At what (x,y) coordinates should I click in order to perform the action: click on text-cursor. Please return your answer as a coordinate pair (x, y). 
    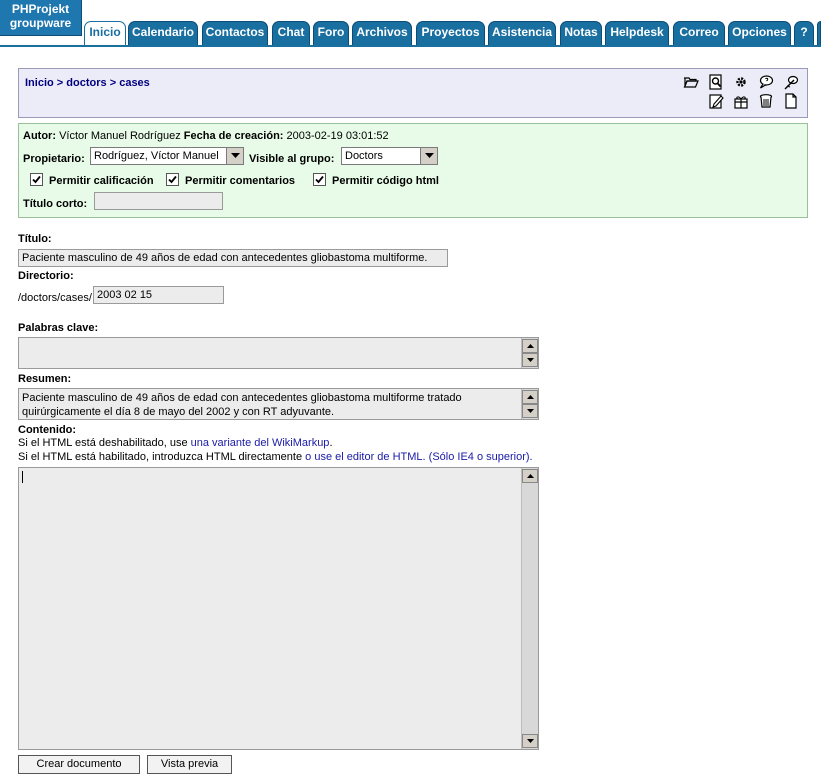
    Looking at the image, I should click on (22, 477).